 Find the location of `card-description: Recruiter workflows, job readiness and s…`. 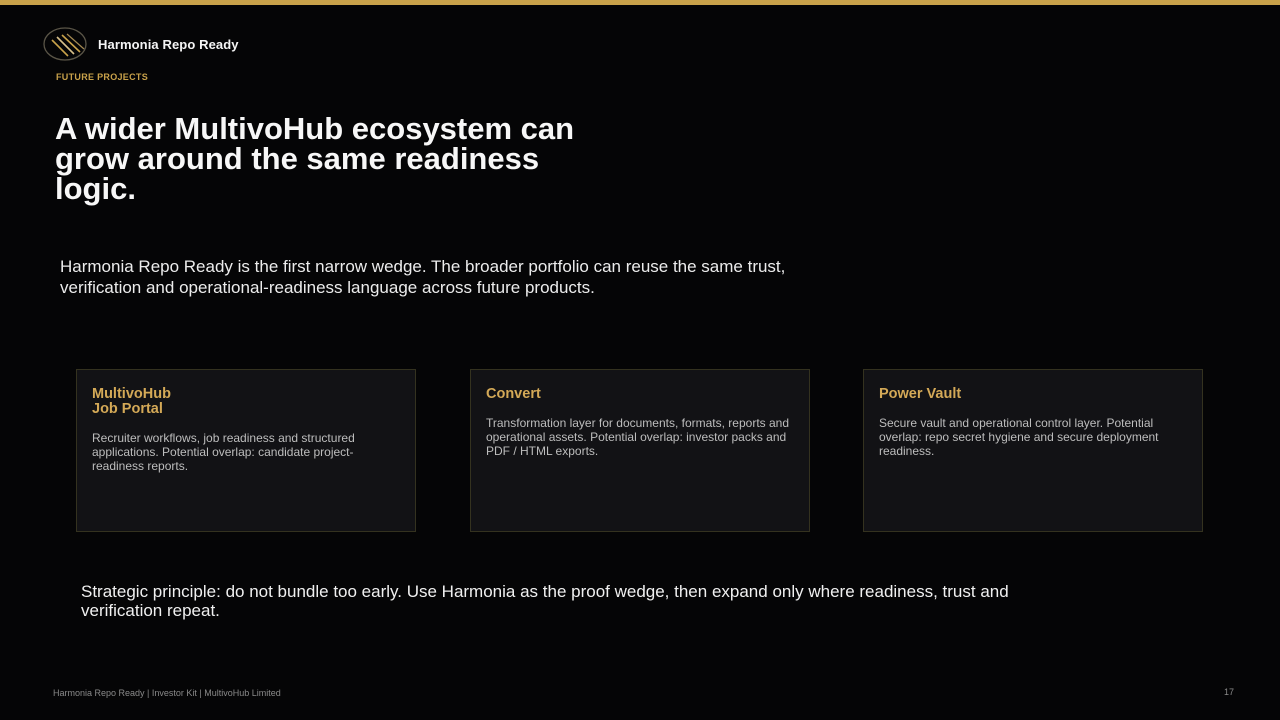

card-description: Recruiter workflows, job readiness and s… is located at coordinates (223, 452).